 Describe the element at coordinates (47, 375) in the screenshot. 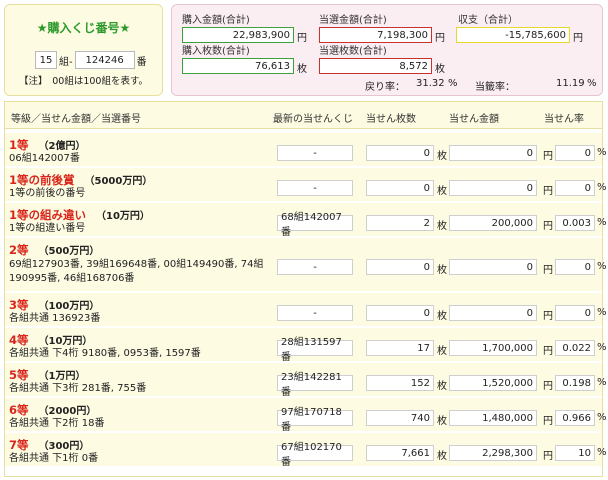

I see `prize-title: 5等 （1万円）` at that location.